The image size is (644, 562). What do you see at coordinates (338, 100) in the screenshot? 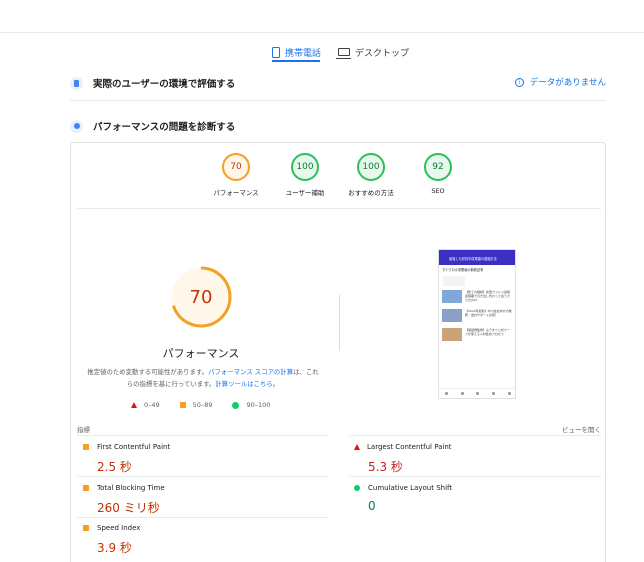
I see `section-divider` at bounding box center [338, 100].